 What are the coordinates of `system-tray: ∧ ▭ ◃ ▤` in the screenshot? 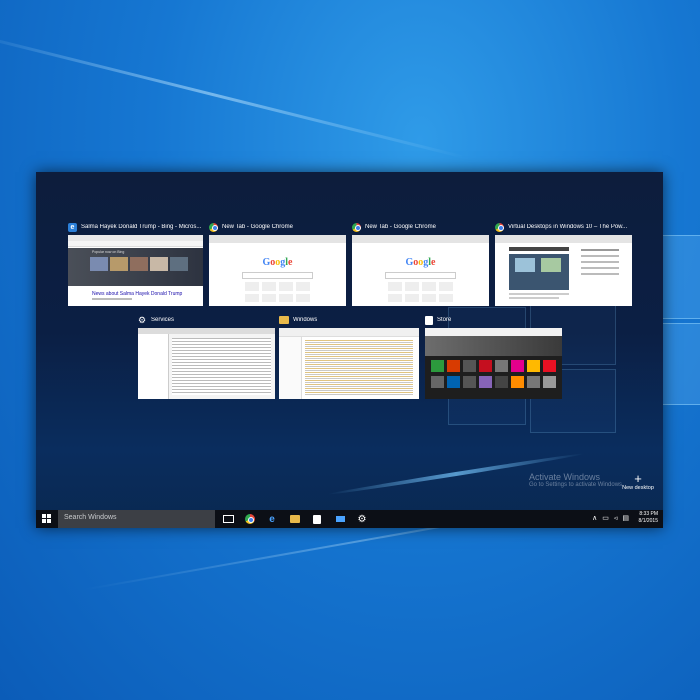 It's located at (610, 518).